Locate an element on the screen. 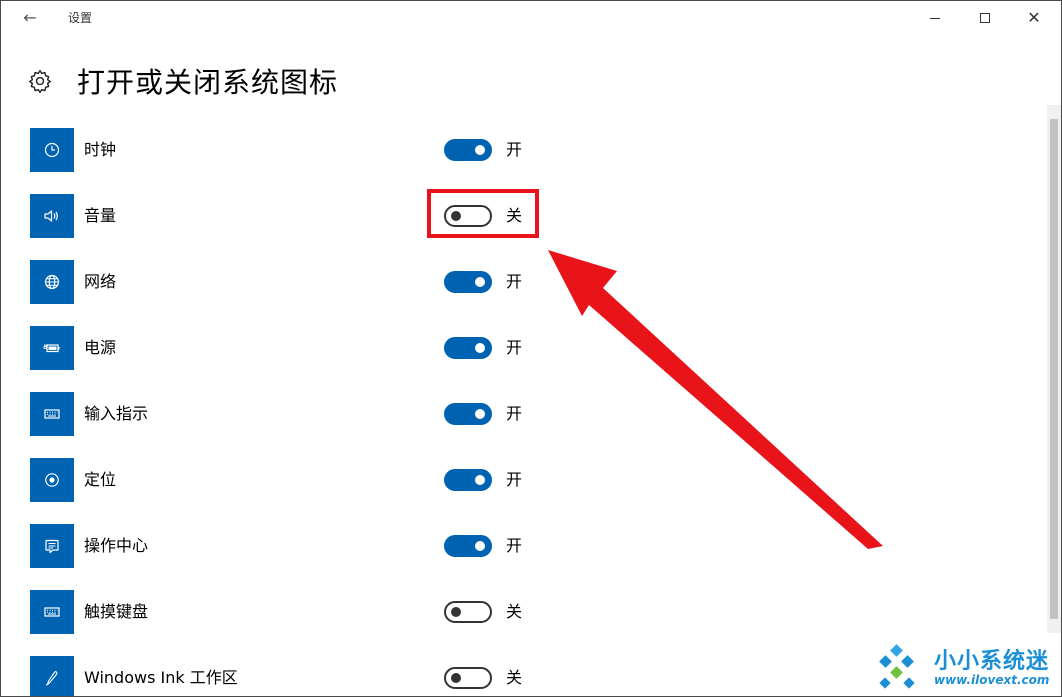 The width and height of the screenshot is (1062, 697). scrollbar is located at coordinates (1054, 369).